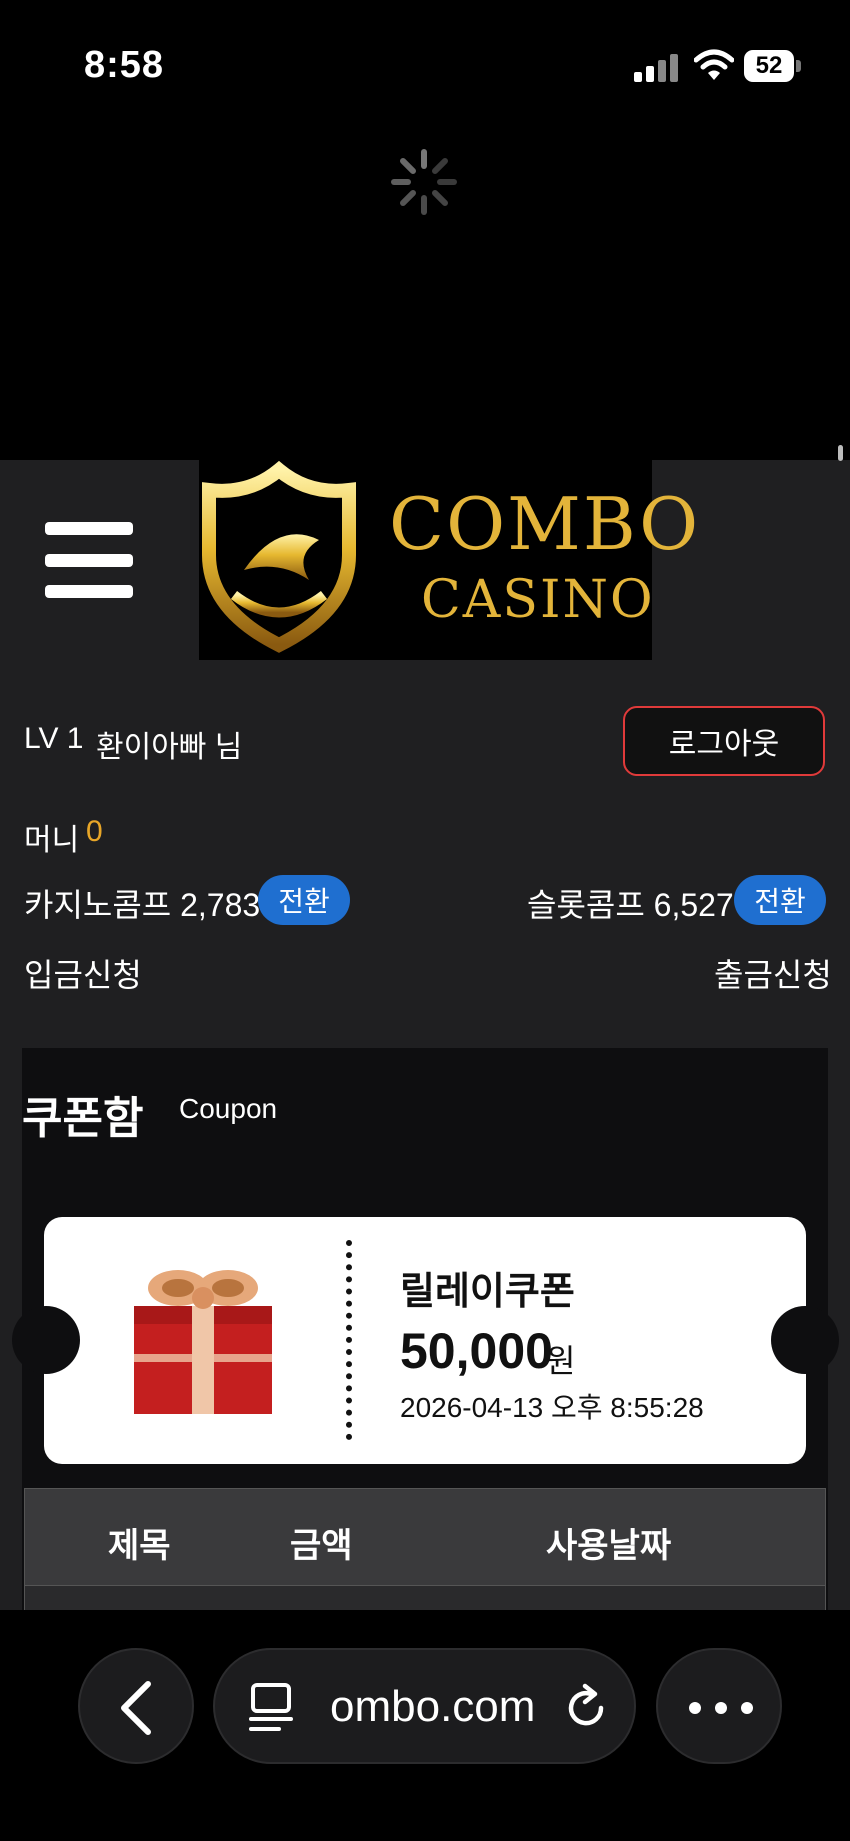 This screenshot has height=1841, width=850. What do you see at coordinates (425, 1598) in the screenshot?
I see `table-row` at bounding box center [425, 1598].